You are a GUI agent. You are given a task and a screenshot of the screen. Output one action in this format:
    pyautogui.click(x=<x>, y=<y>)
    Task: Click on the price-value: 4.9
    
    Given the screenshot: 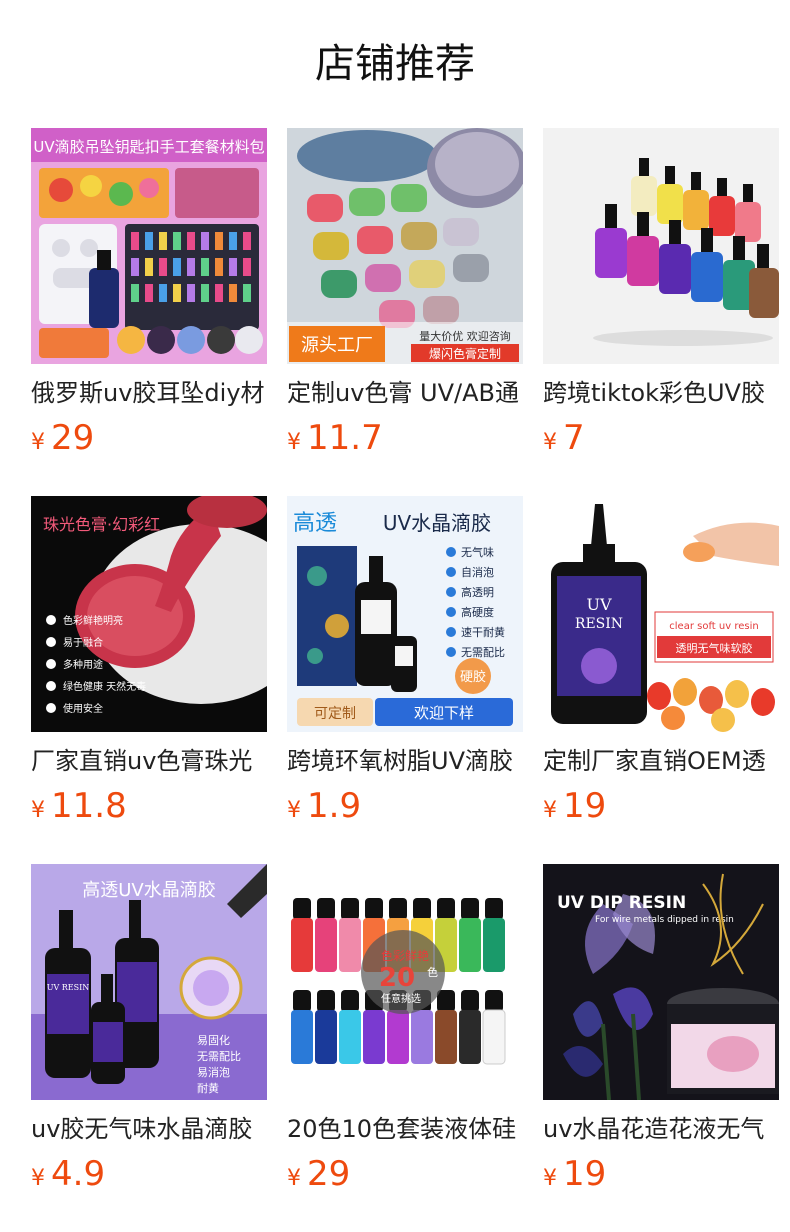 What is the action you would take?
    pyautogui.click(x=78, y=1174)
    